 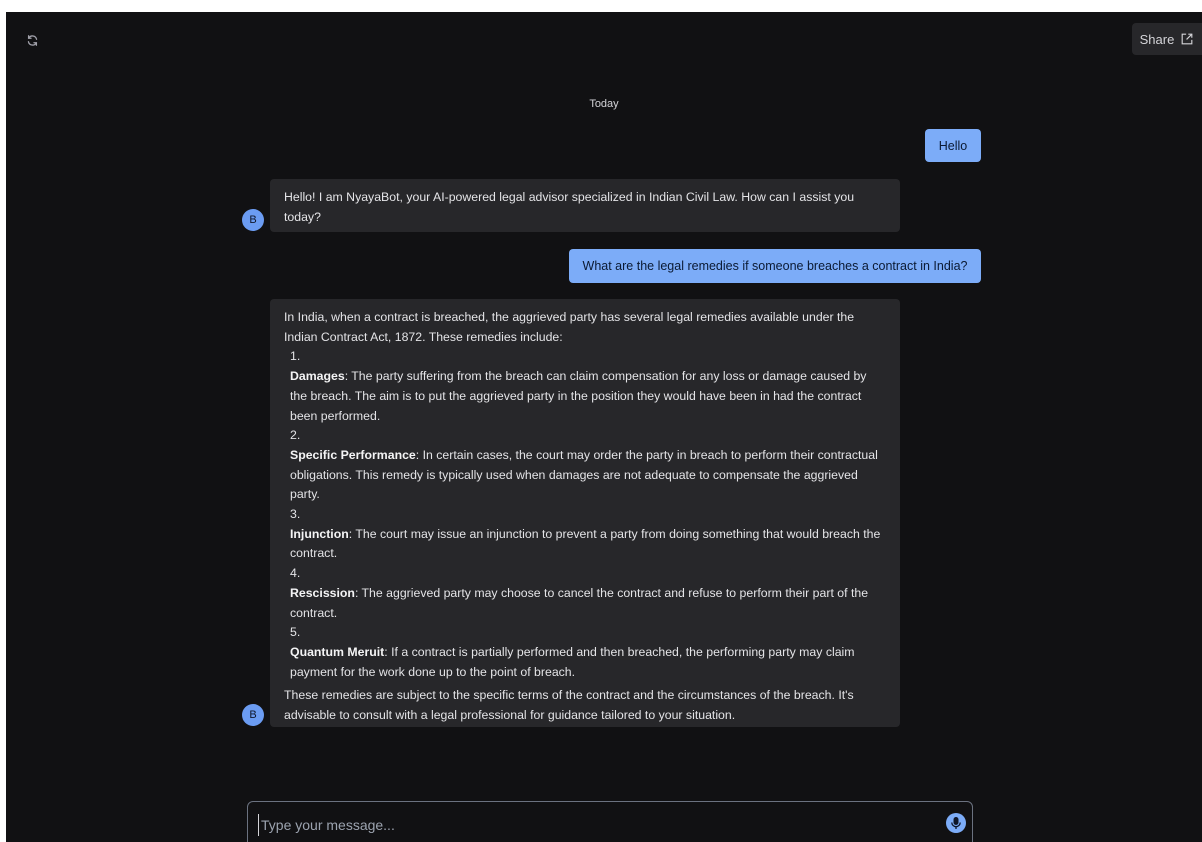 I want to click on user-message-bubble: Hello, so click(x=953, y=145).